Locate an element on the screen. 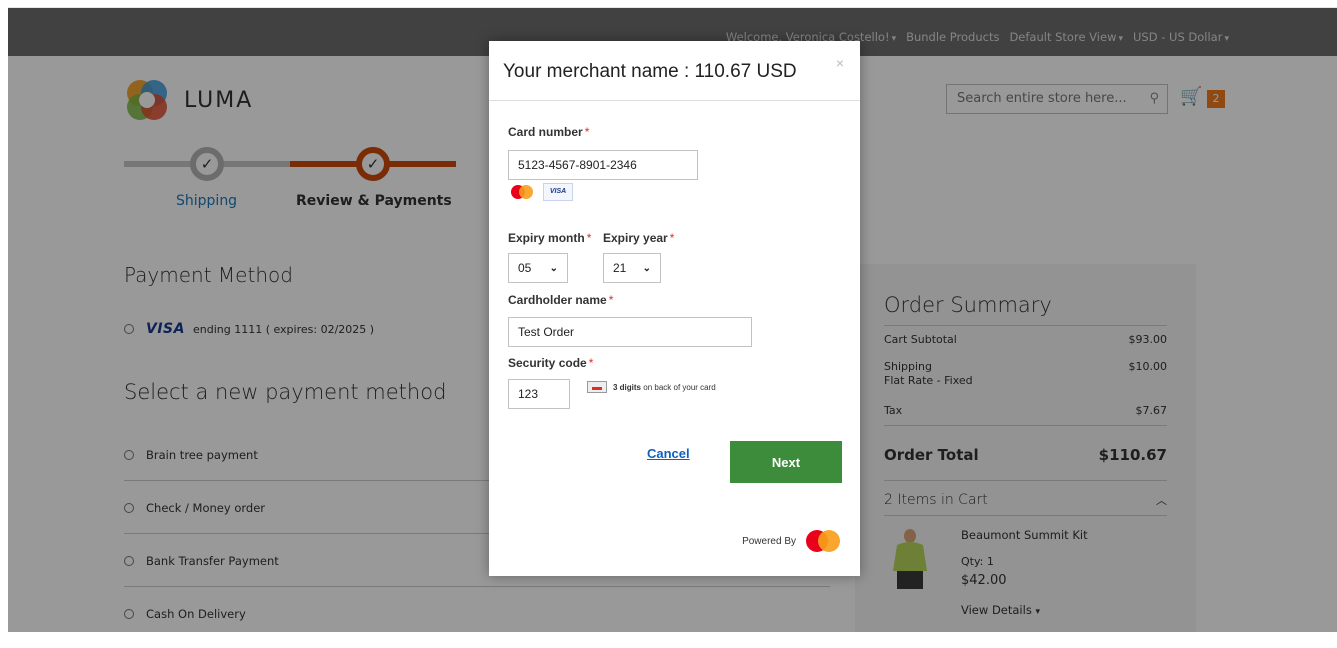 This screenshot has width=1337, height=648. modal-title: Your merchant name : 110.67 USD is located at coordinates (650, 71).